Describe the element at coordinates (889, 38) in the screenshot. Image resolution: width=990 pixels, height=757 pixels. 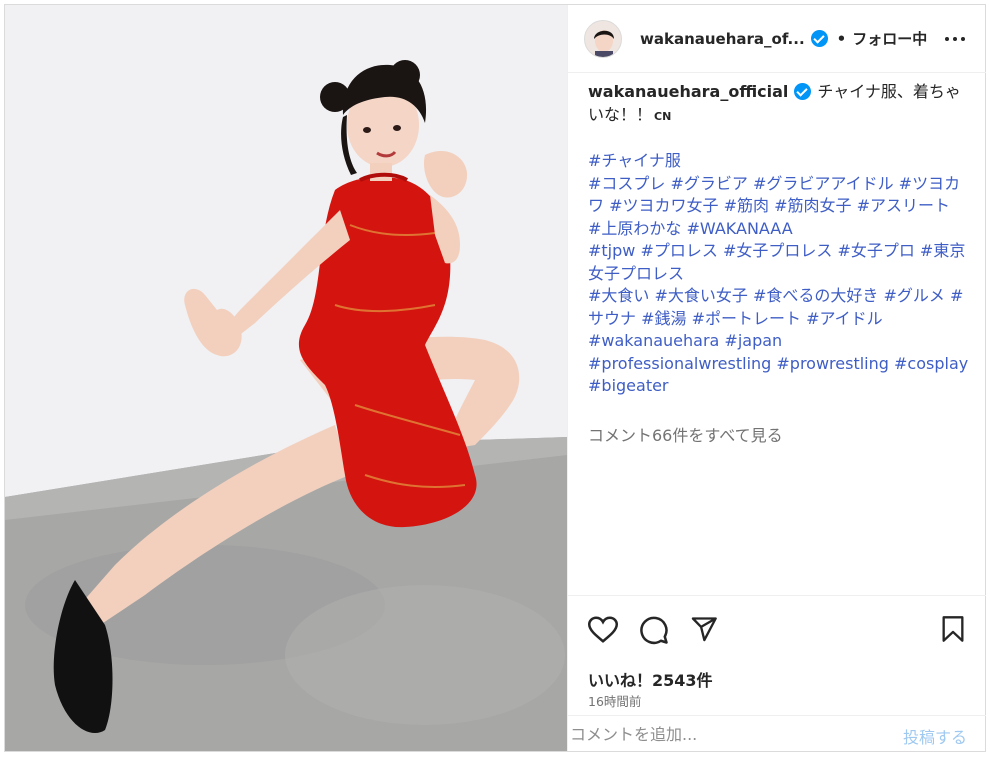
I see `following-button: フォロー中` at that location.